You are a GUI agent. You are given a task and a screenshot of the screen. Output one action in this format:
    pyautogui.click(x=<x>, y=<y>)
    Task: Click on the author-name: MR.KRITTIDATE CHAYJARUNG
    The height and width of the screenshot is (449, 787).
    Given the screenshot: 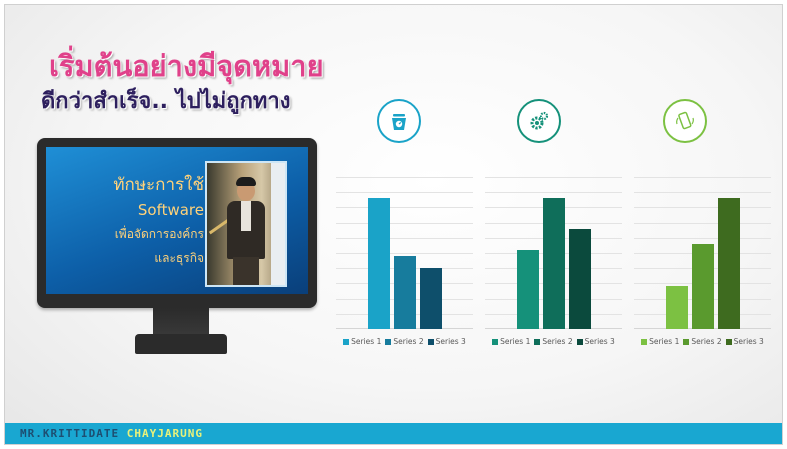 What is the action you would take?
    pyautogui.click(x=111, y=433)
    